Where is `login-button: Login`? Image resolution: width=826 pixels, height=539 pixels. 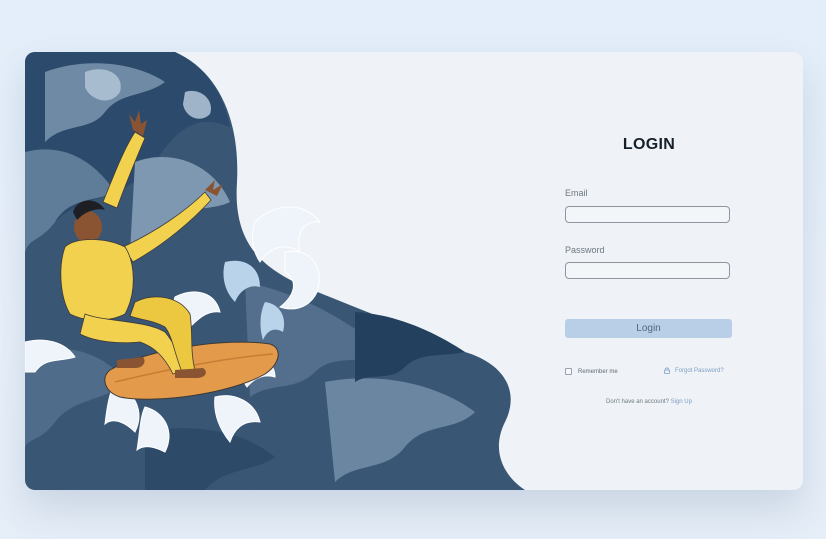
login-button: Login is located at coordinates (648, 328).